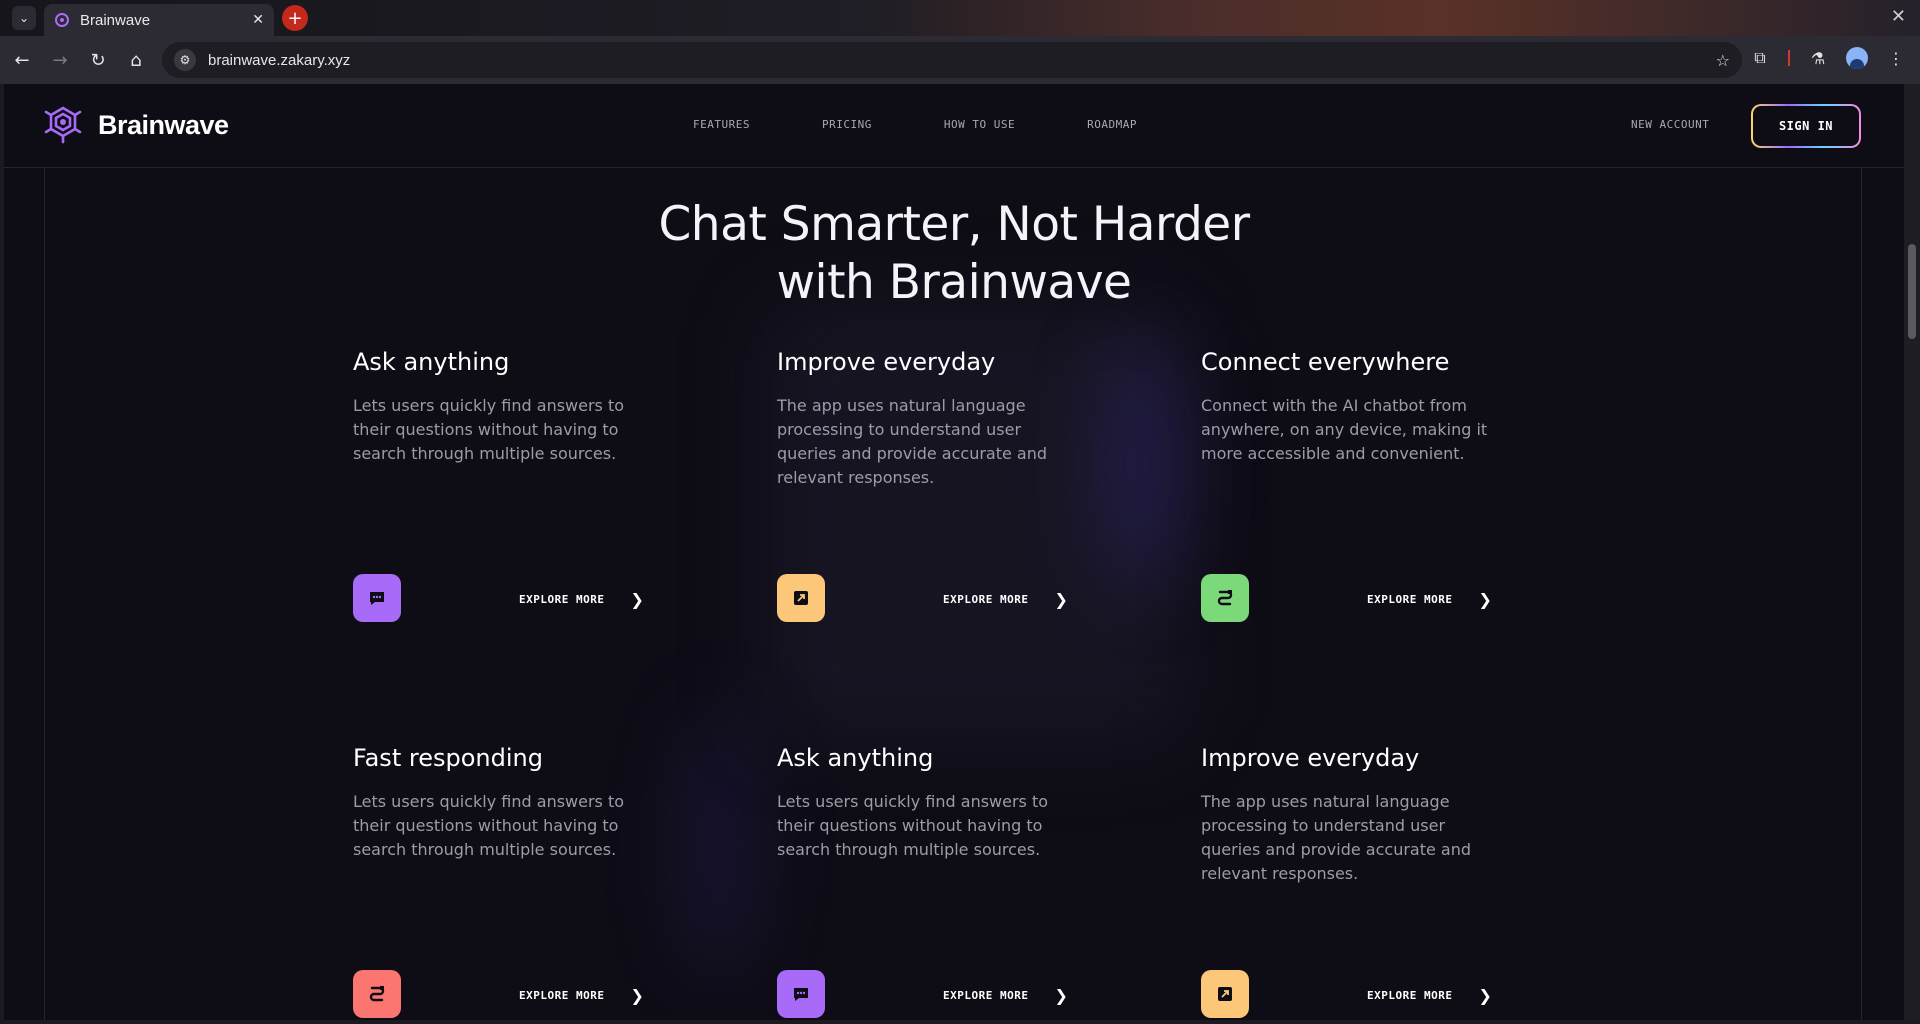 The image size is (1920, 1024). Describe the element at coordinates (960, 18) in the screenshot. I see `browser-tab-bar: ⌄ Brainwave ✕ + ✕` at that location.